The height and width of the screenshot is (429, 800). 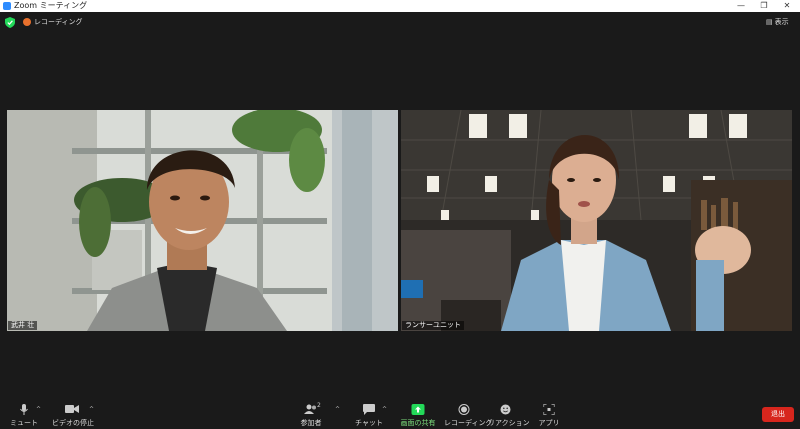 I want to click on record-button: レコーディング, so click(x=468, y=413).